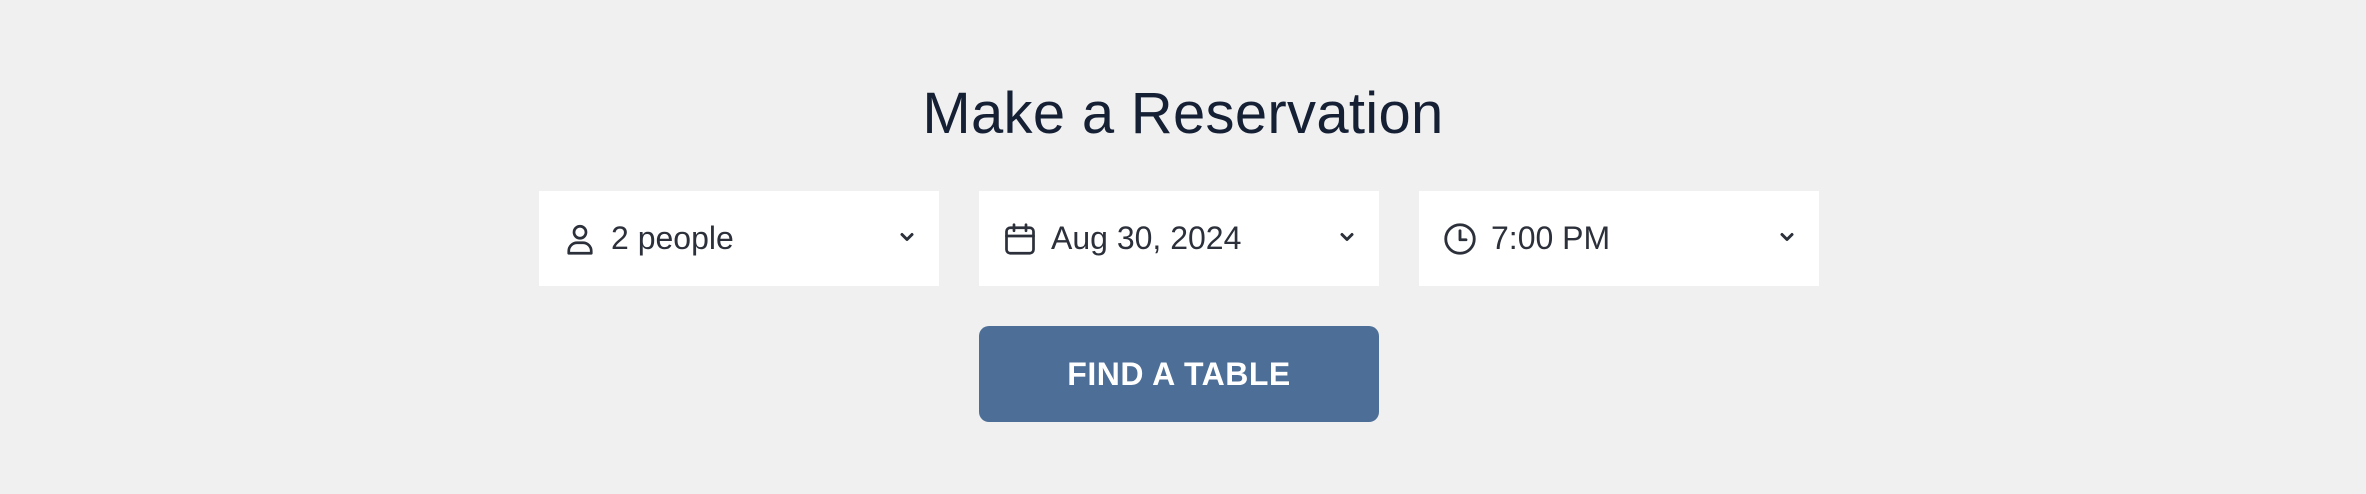  What do you see at coordinates (1619, 238) in the screenshot?
I see `time-select: 7:00 PM` at bounding box center [1619, 238].